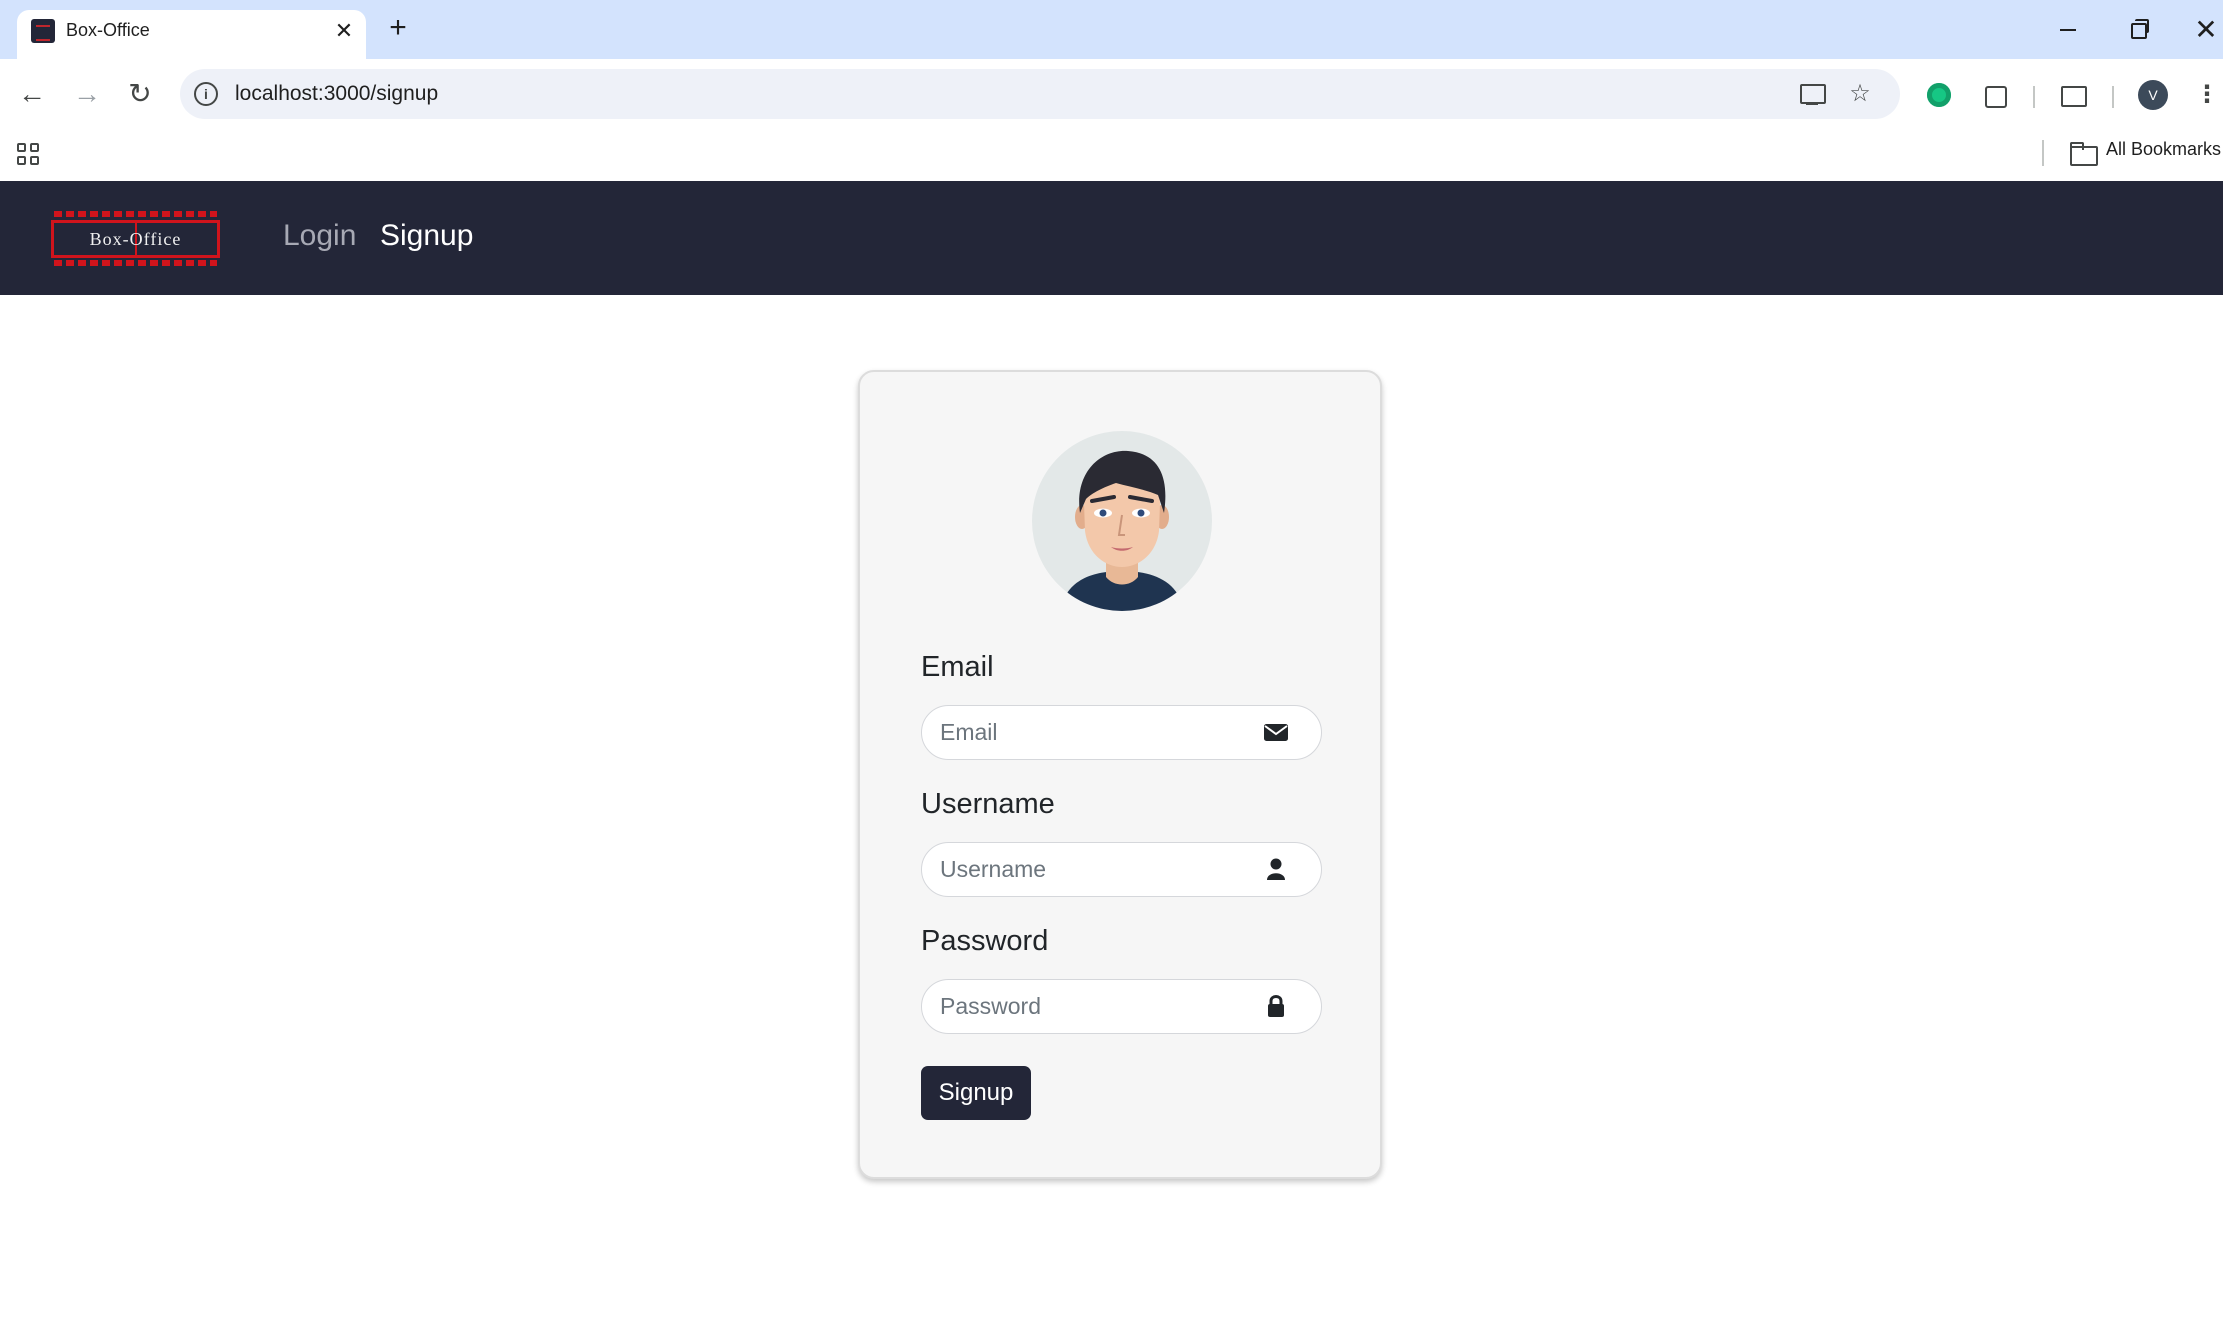 This screenshot has width=2223, height=1324. I want to click on tab-title: Box-Office, so click(108, 30).